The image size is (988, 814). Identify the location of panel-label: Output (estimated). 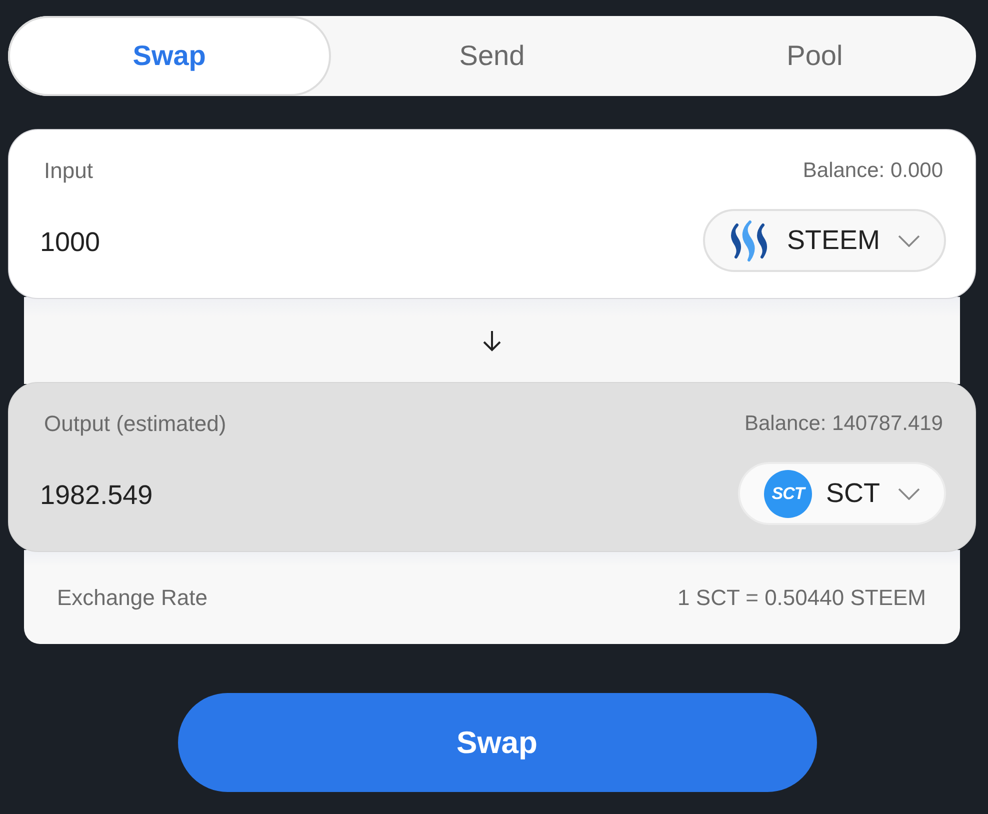
(135, 424).